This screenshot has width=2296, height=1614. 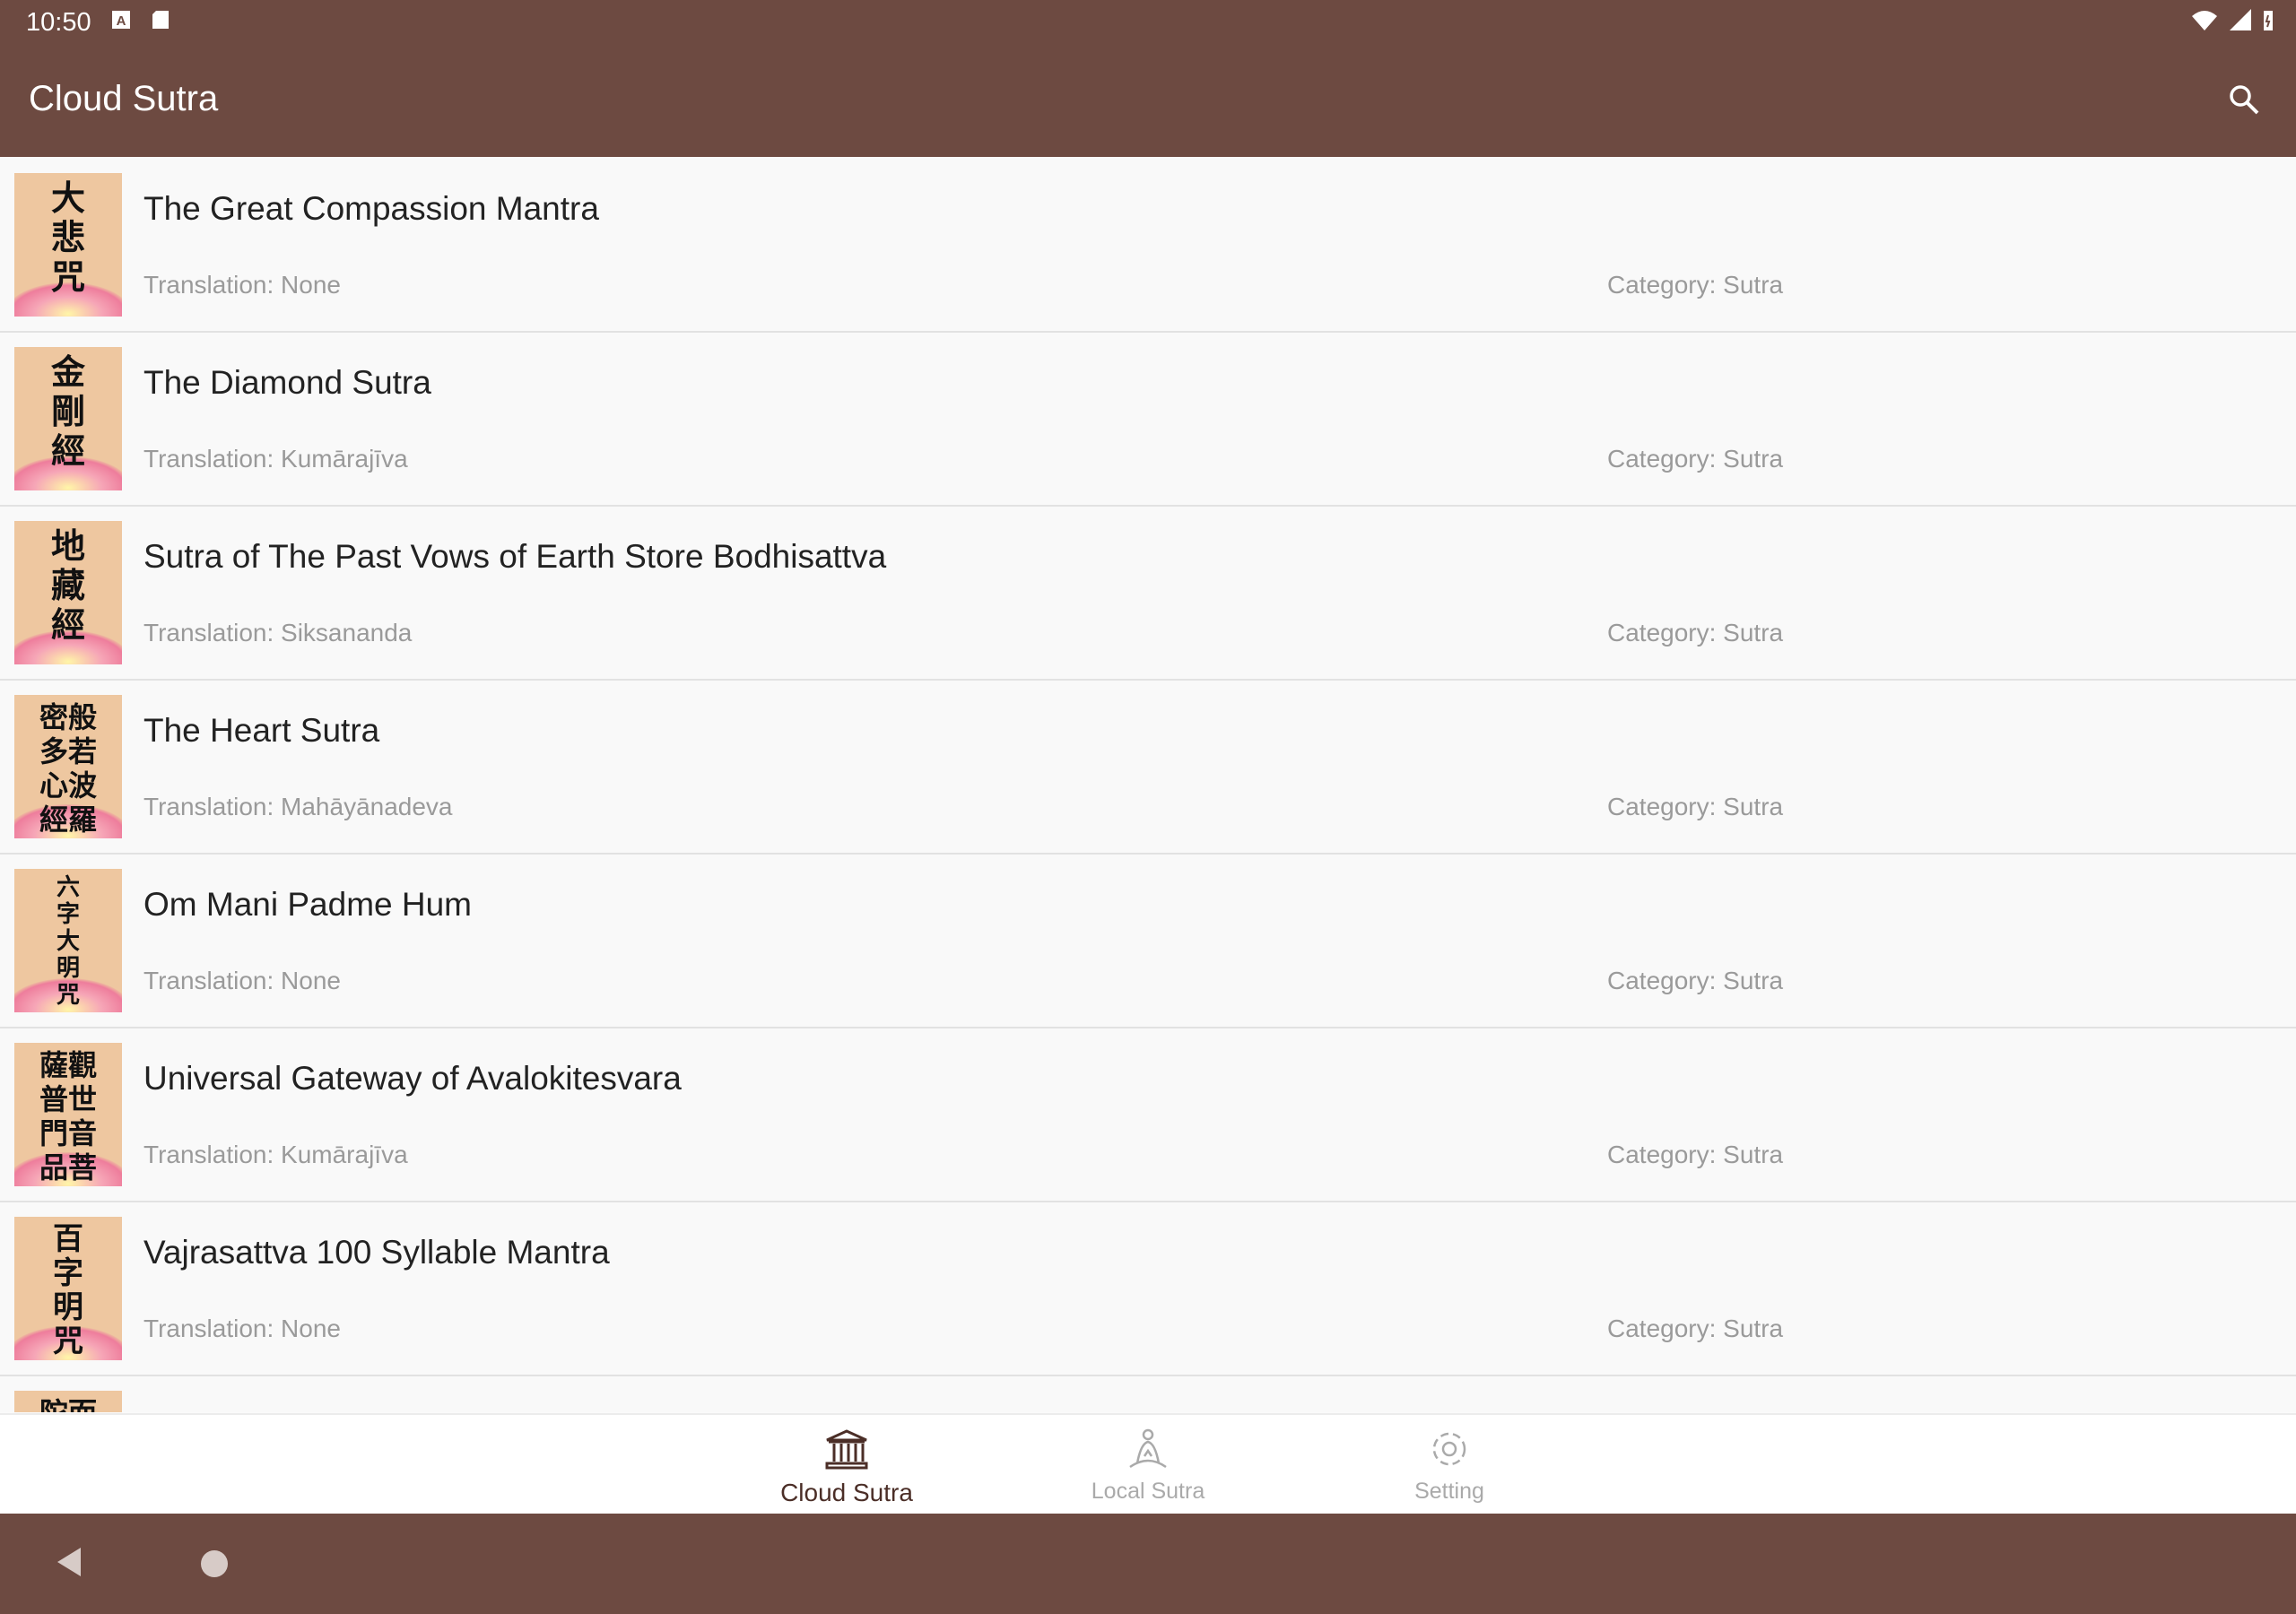 I want to click on tab-local-sutra: Local Sutra, so click(x=1148, y=1466).